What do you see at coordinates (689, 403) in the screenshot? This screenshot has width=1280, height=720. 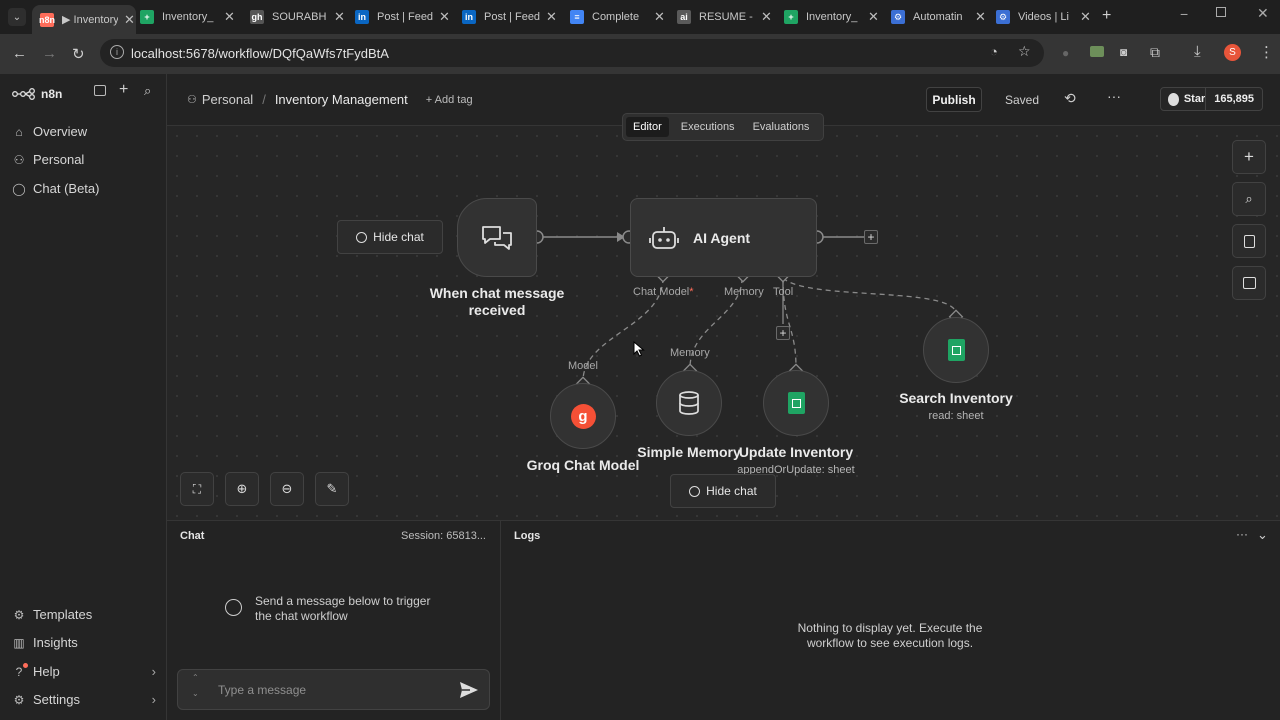 I see `simple-memory-node` at bounding box center [689, 403].